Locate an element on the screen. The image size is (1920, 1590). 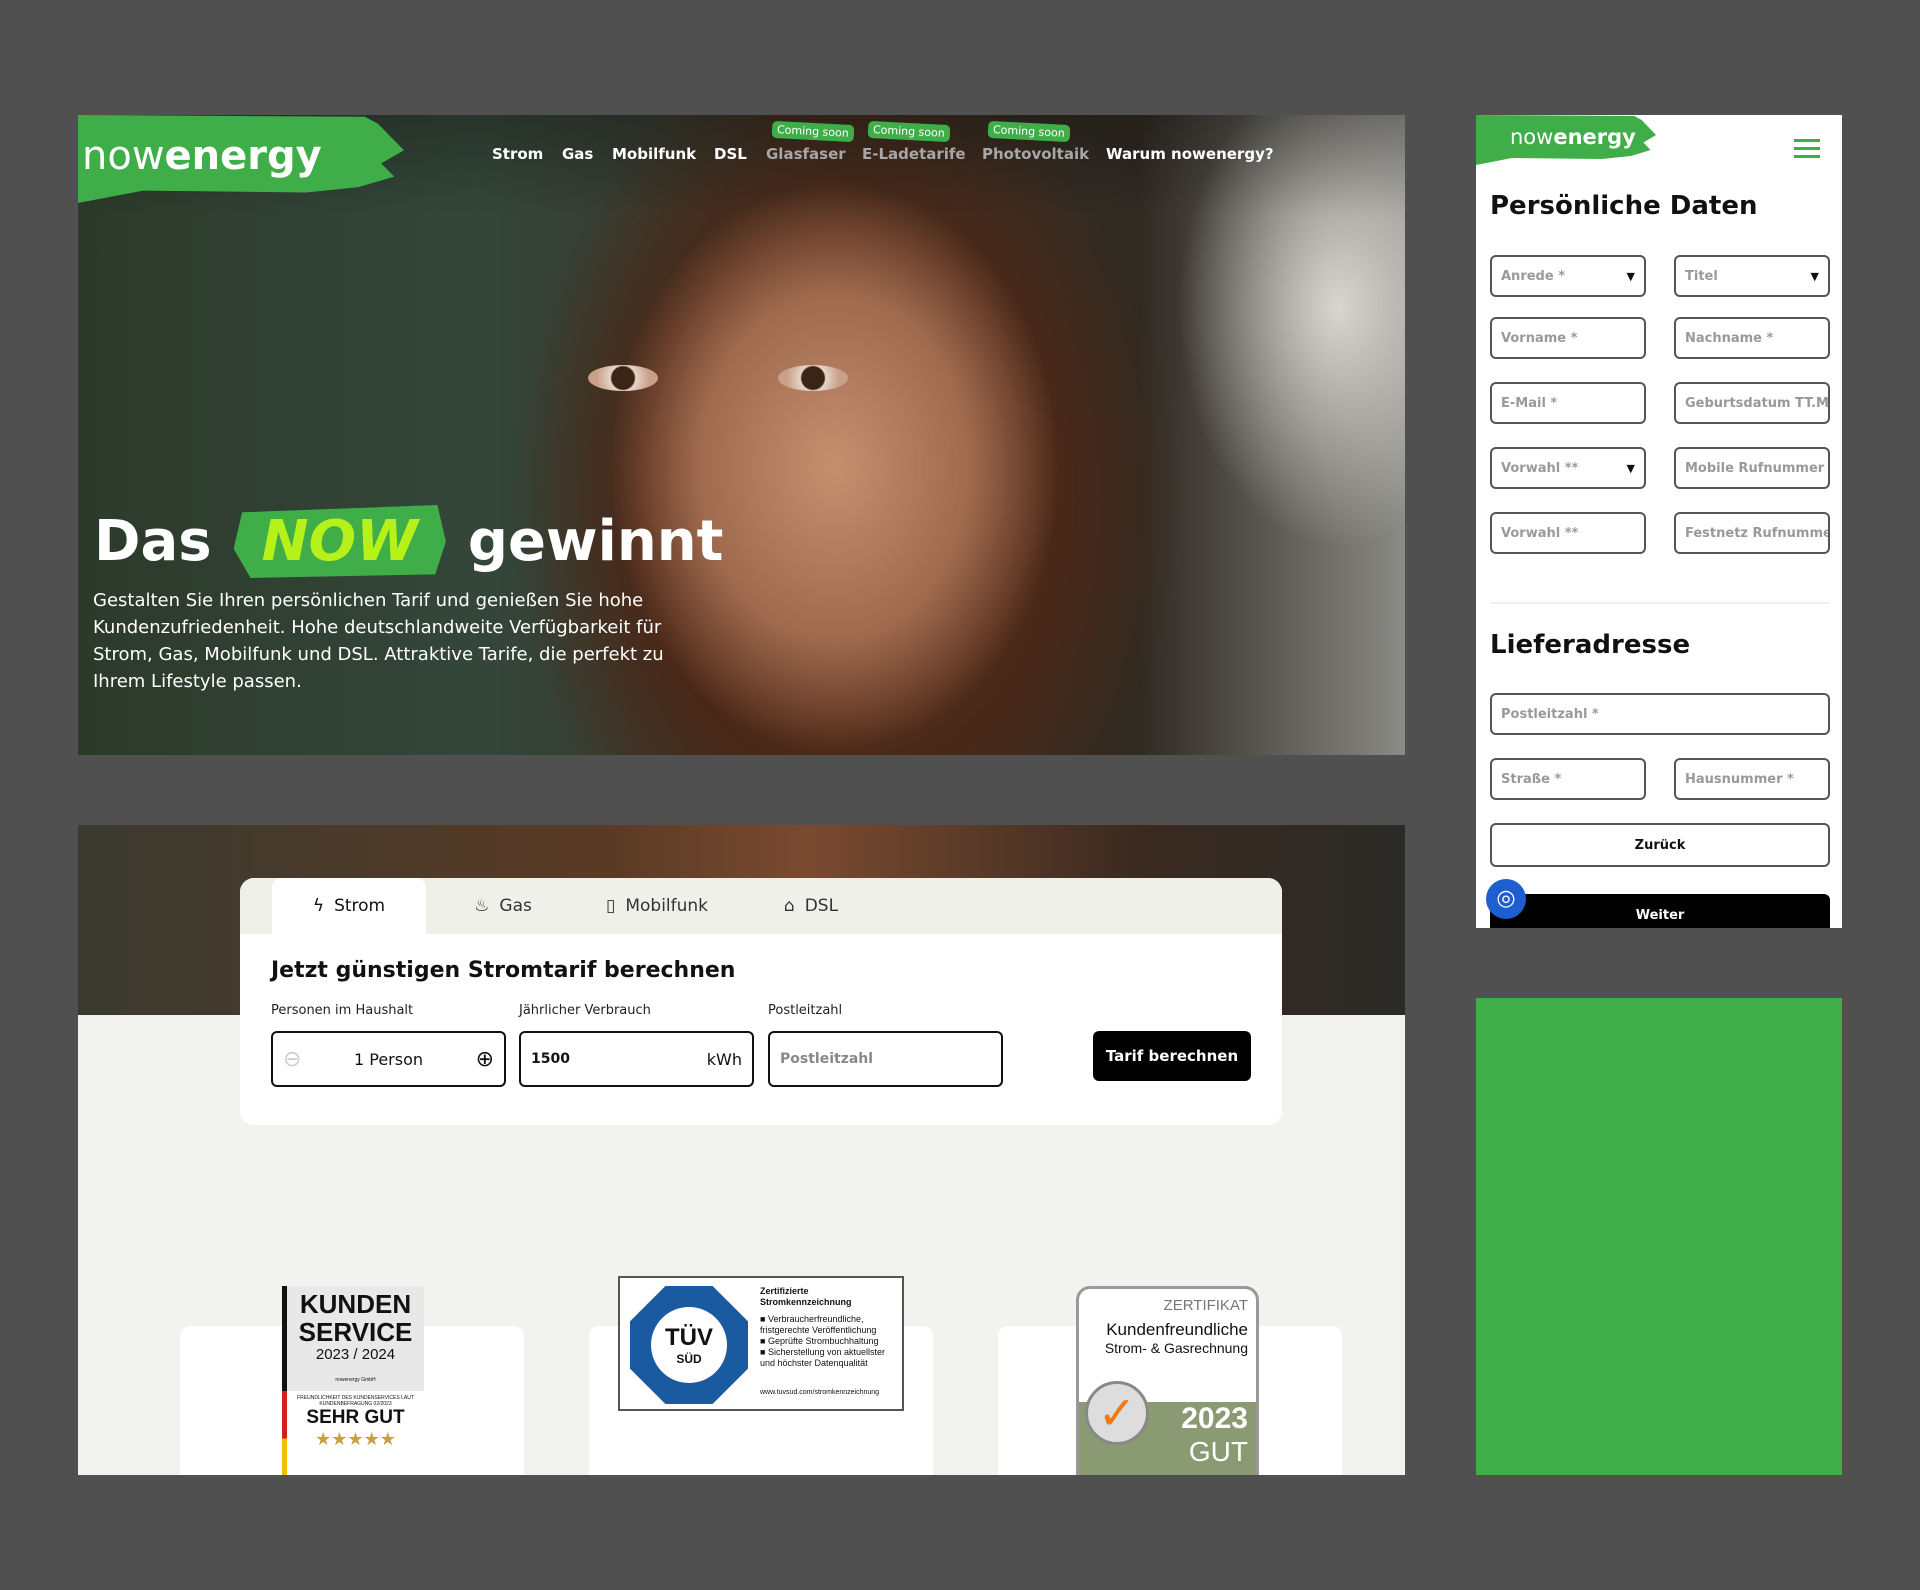
nav-mobilfunk: Mobilfunk is located at coordinates (654, 154).